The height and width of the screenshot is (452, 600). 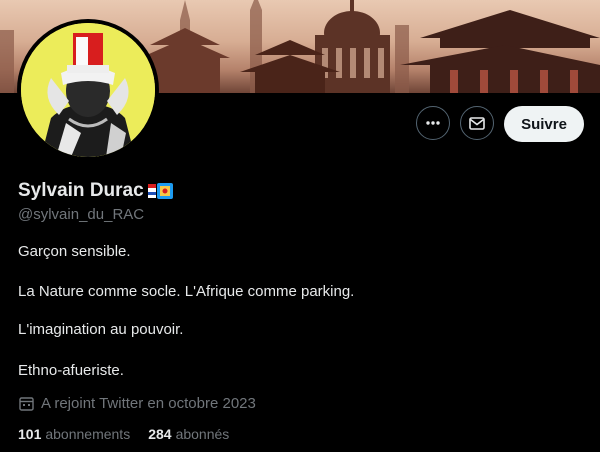 I want to click on followers-link: 284 abonnés, so click(x=188, y=434).